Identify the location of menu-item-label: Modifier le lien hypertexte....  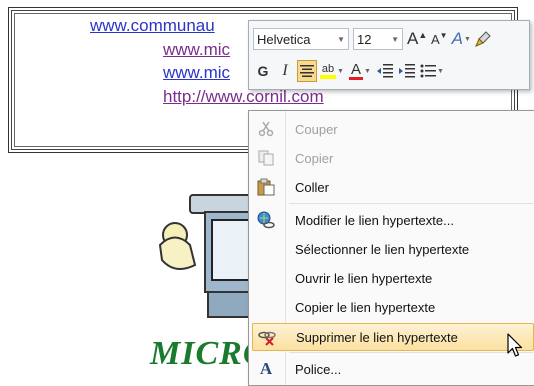
(374, 220).